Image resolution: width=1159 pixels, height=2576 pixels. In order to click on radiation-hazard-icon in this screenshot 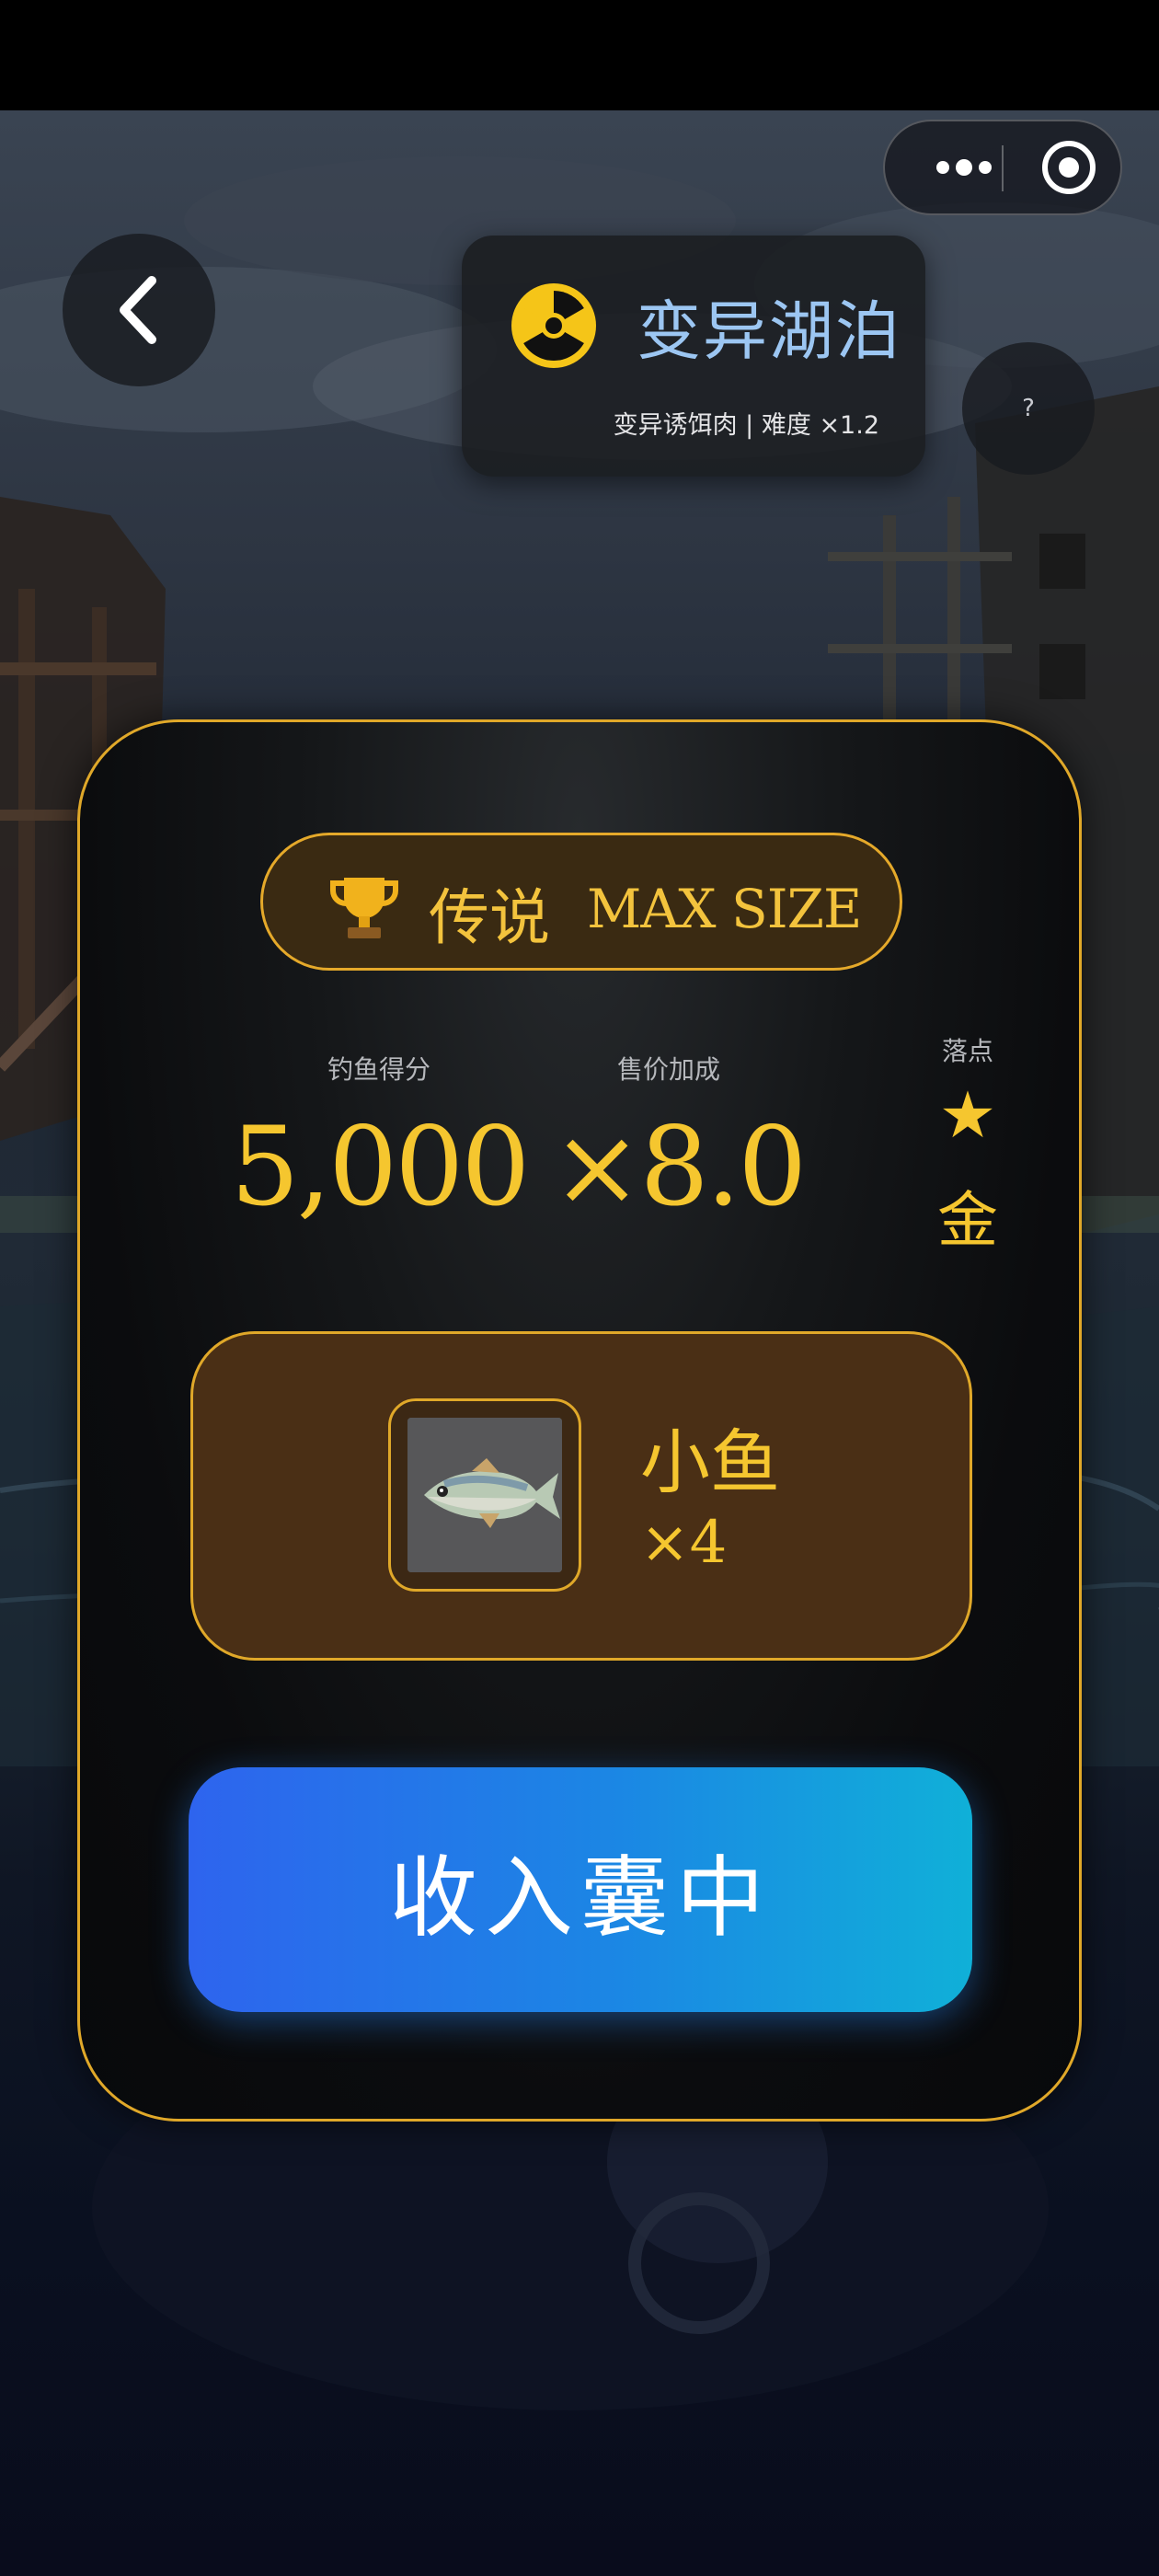, I will do `click(553, 325)`.